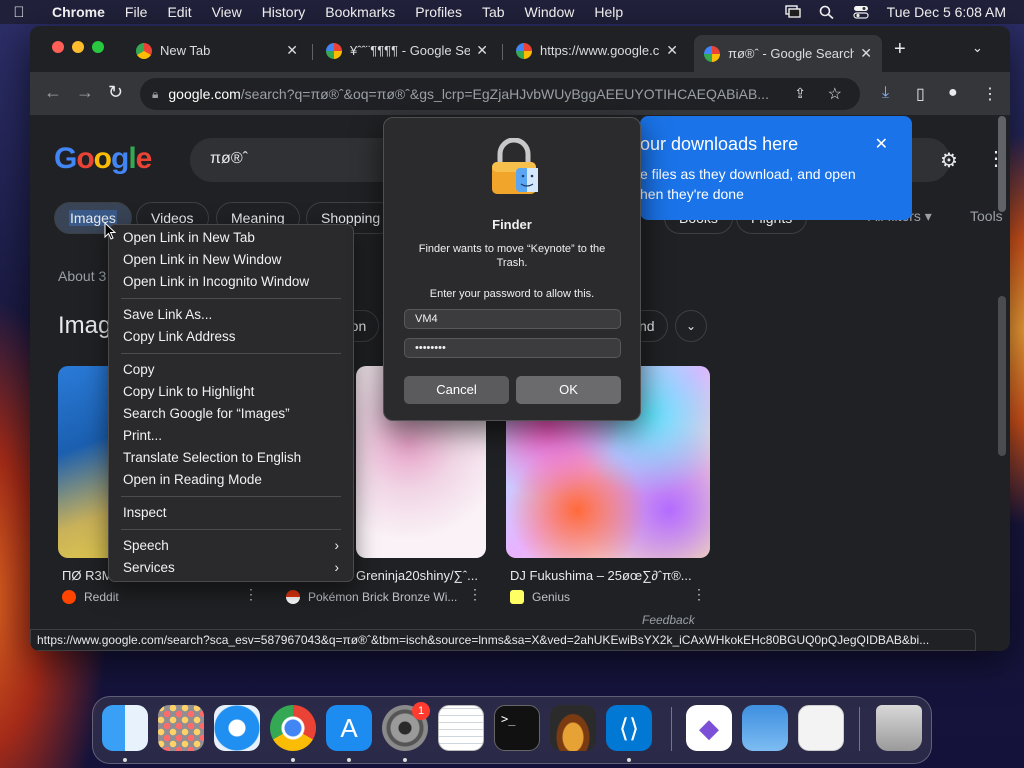 The width and height of the screenshot is (1024, 768). I want to click on tab-google-search-active: πø®ˆ - Google Search ✕, so click(788, 53).